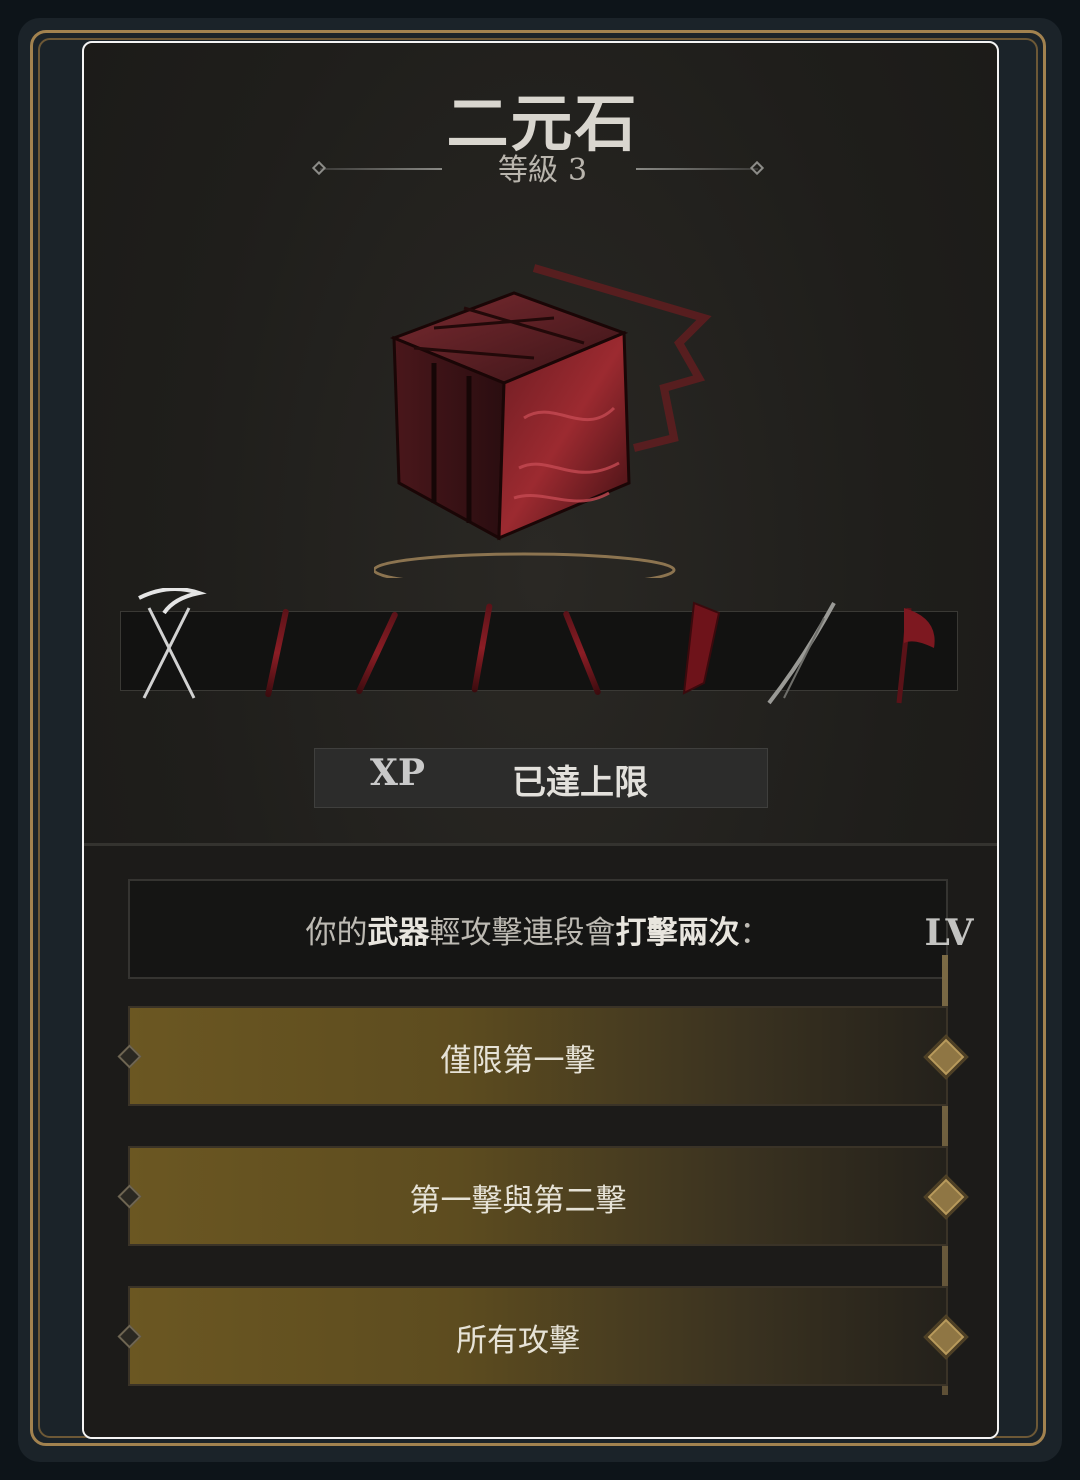 The height and width of the screenshot is (1480, 1080). Describe the element at coordinates (172, 643) in the screenshot. I see `scythe-icon` at that location.